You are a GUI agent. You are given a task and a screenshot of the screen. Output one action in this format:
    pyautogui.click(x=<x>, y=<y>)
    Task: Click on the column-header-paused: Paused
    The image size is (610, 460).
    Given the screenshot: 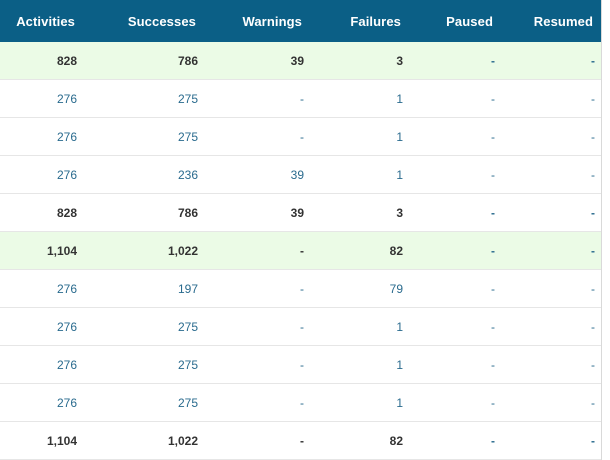 What is the action you would take?
    pyautogui.click(x=455, y=21)
    